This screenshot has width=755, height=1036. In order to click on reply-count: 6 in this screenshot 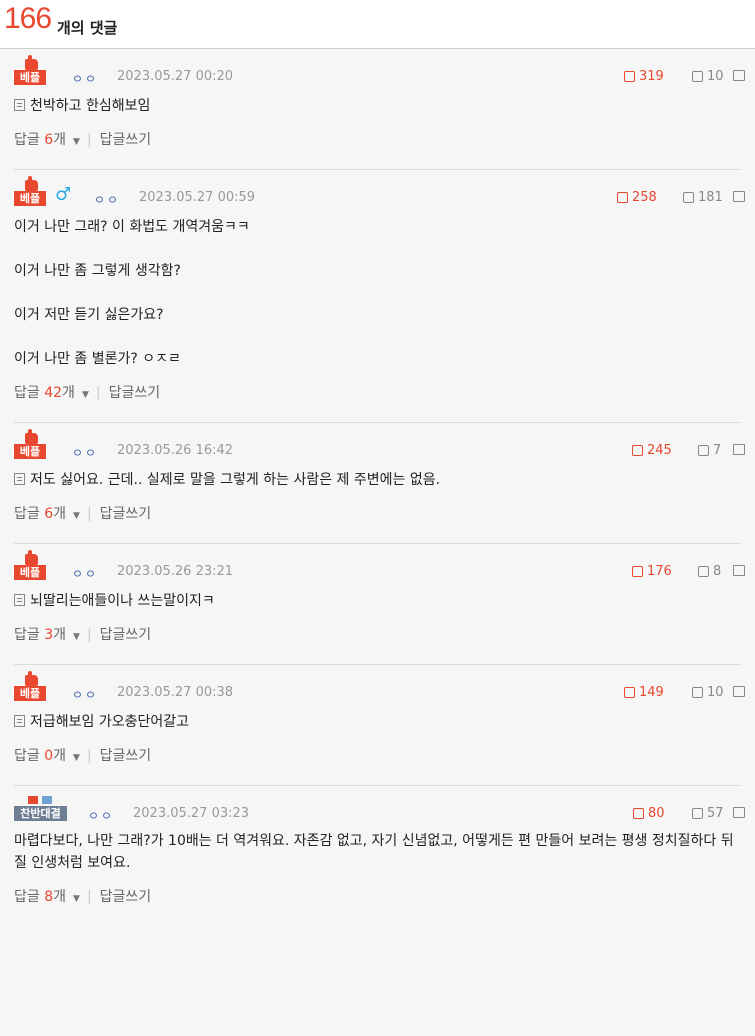, I will do `click(49, 140)`.